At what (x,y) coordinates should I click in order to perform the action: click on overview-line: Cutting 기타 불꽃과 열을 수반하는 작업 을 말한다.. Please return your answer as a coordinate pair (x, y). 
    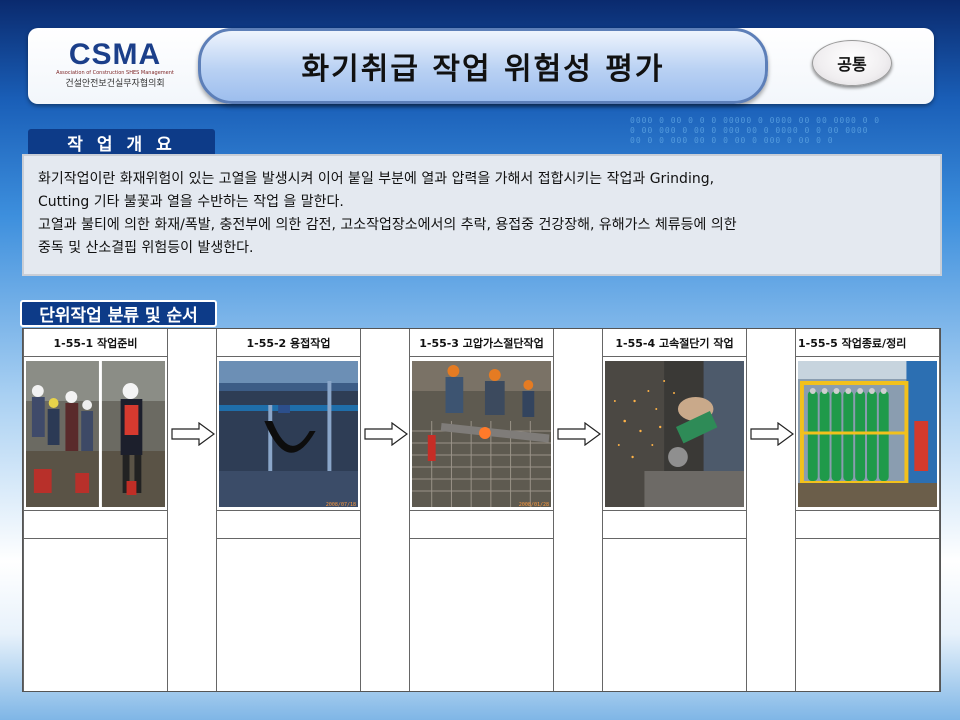
    Looking at the image, I should click on (191, 202).